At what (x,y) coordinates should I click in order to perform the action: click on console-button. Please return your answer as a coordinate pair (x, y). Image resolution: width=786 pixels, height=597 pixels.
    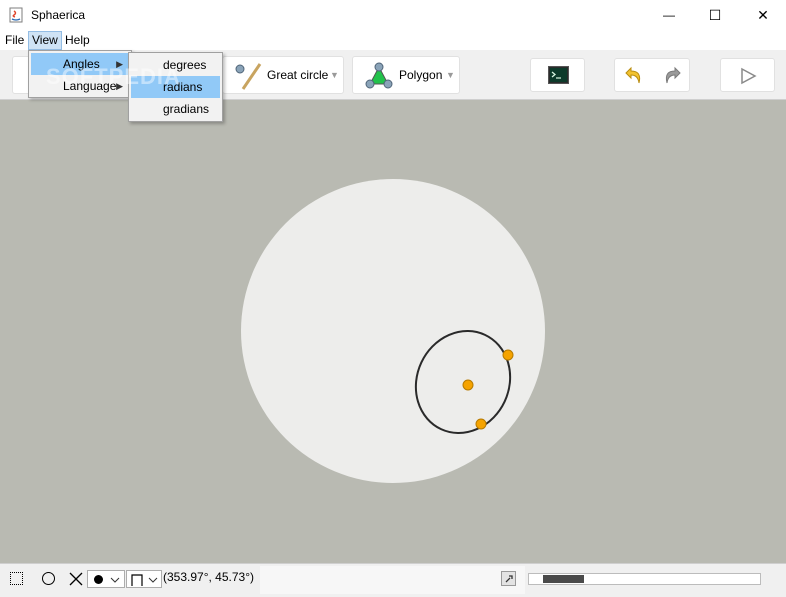
    Looking at the image, I should click on (557, 75).